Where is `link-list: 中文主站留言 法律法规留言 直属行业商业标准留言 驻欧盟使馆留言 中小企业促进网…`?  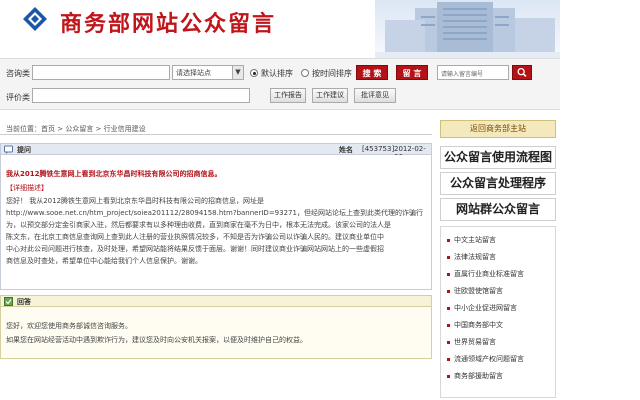
link-list: 中文主站留言 法律法规留言 直属行业商业标准留言 驻欧盟使馆留言 中小企业促进网… is located at coordinates (498, 312).